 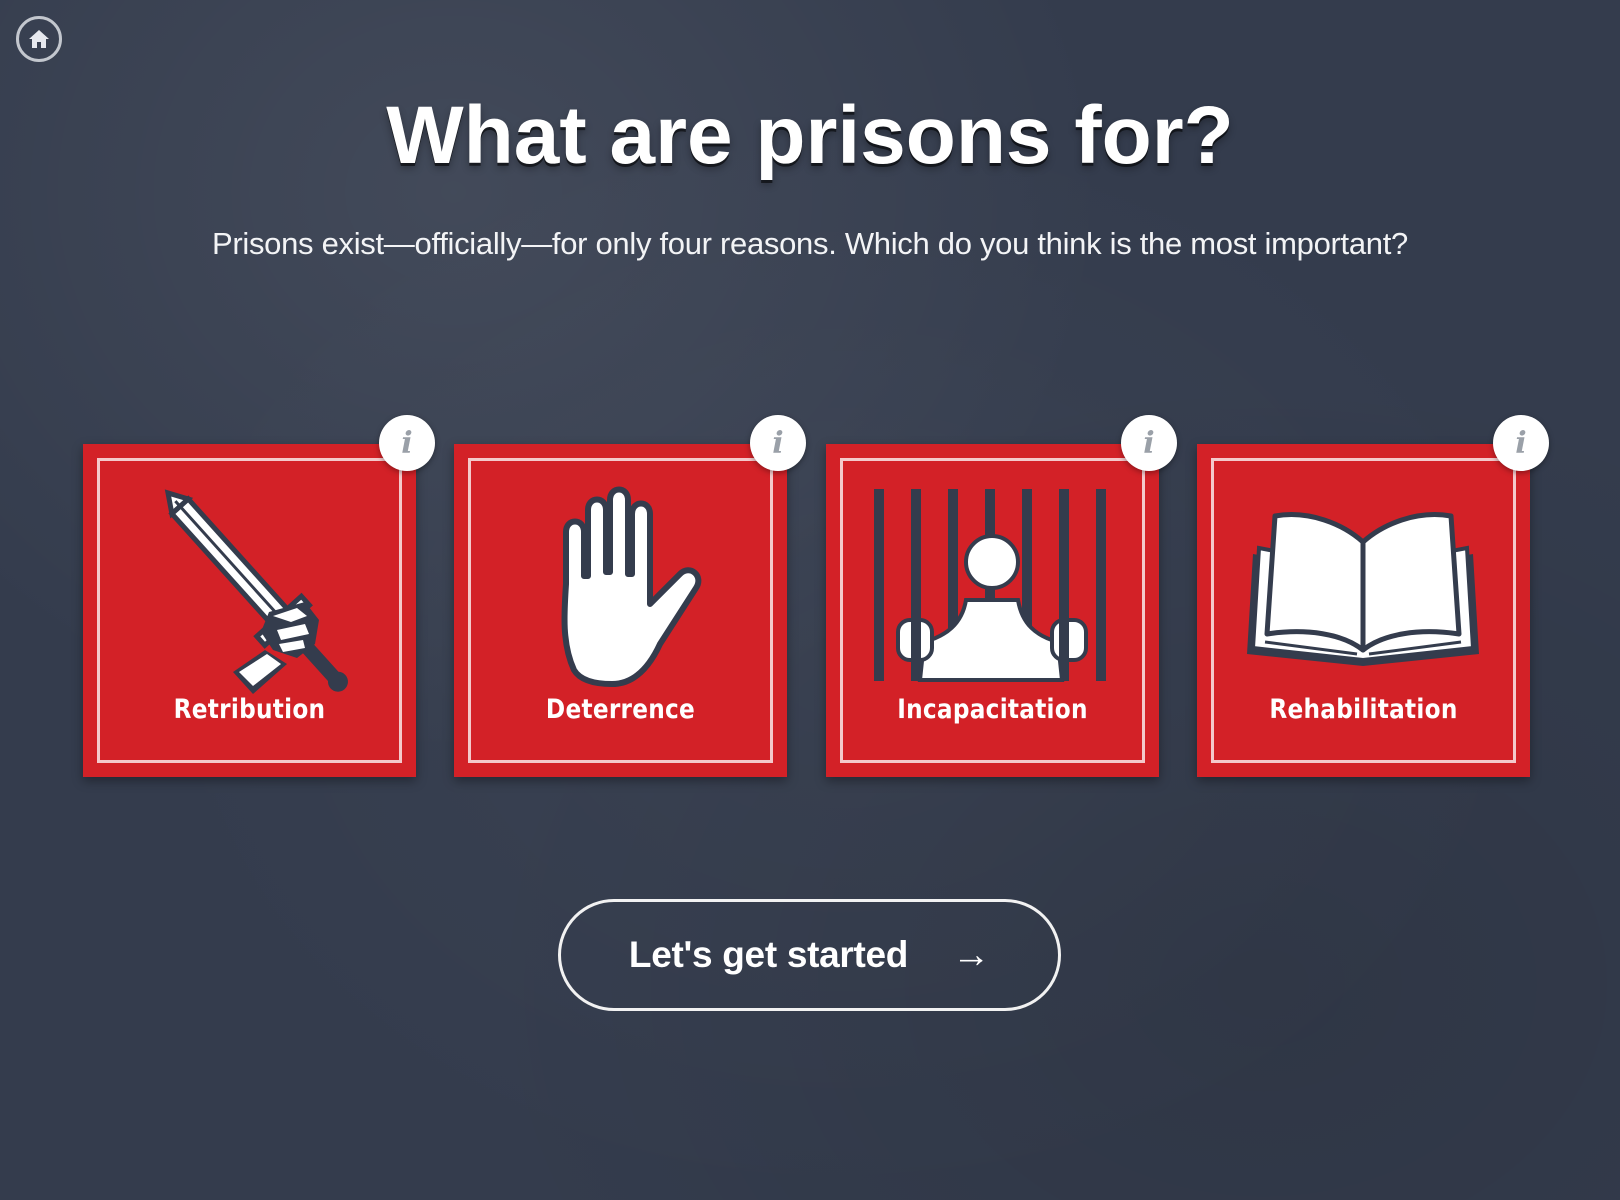 I want to click on open-book-icon, so click(x=1363, y=589).